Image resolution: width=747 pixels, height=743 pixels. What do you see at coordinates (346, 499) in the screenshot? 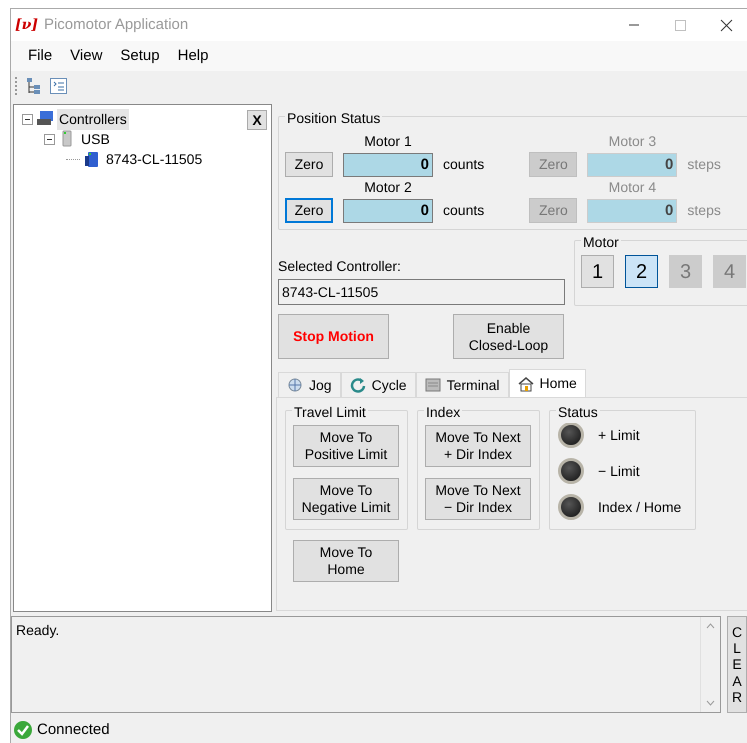
I see `move-button: Move To Negative Limit` at bounding box center [346, 499].